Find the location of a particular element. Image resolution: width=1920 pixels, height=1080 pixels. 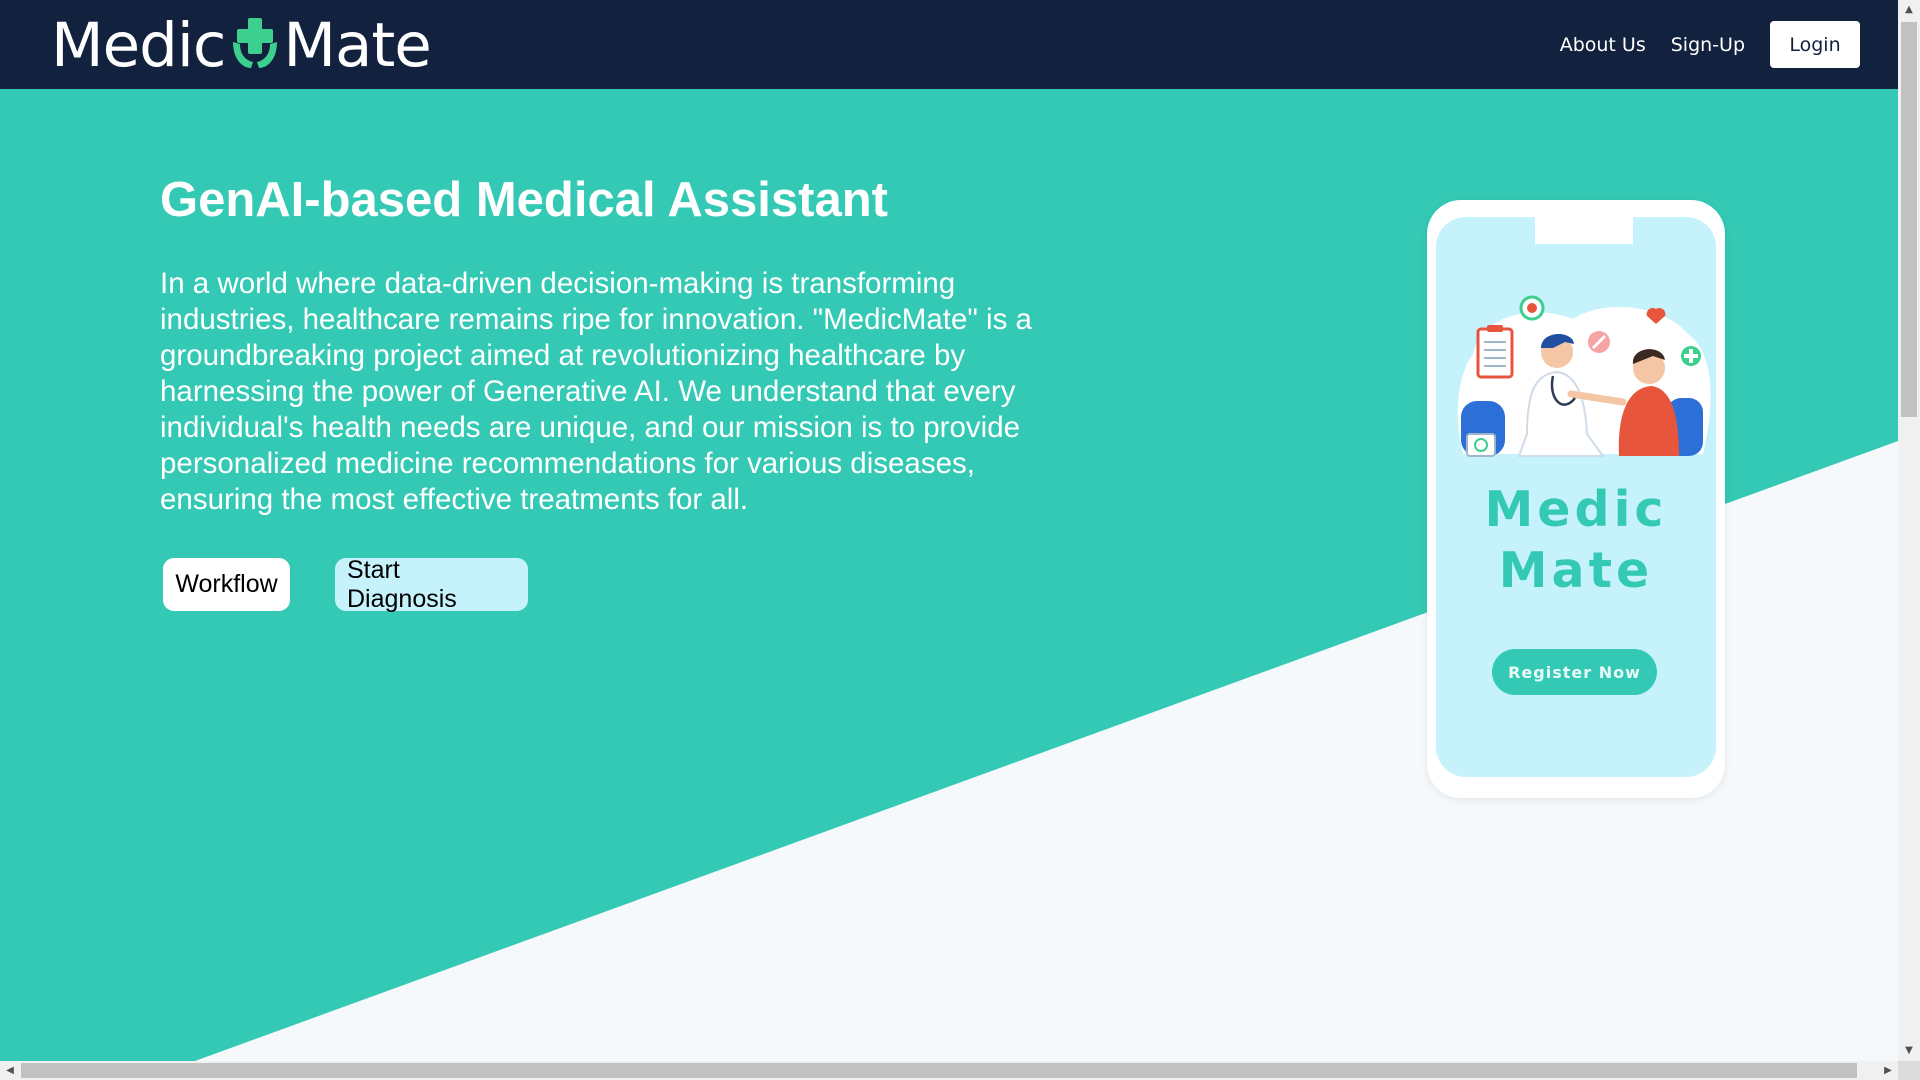

brand-name-left: Medic is located at coordinates (138, 45).